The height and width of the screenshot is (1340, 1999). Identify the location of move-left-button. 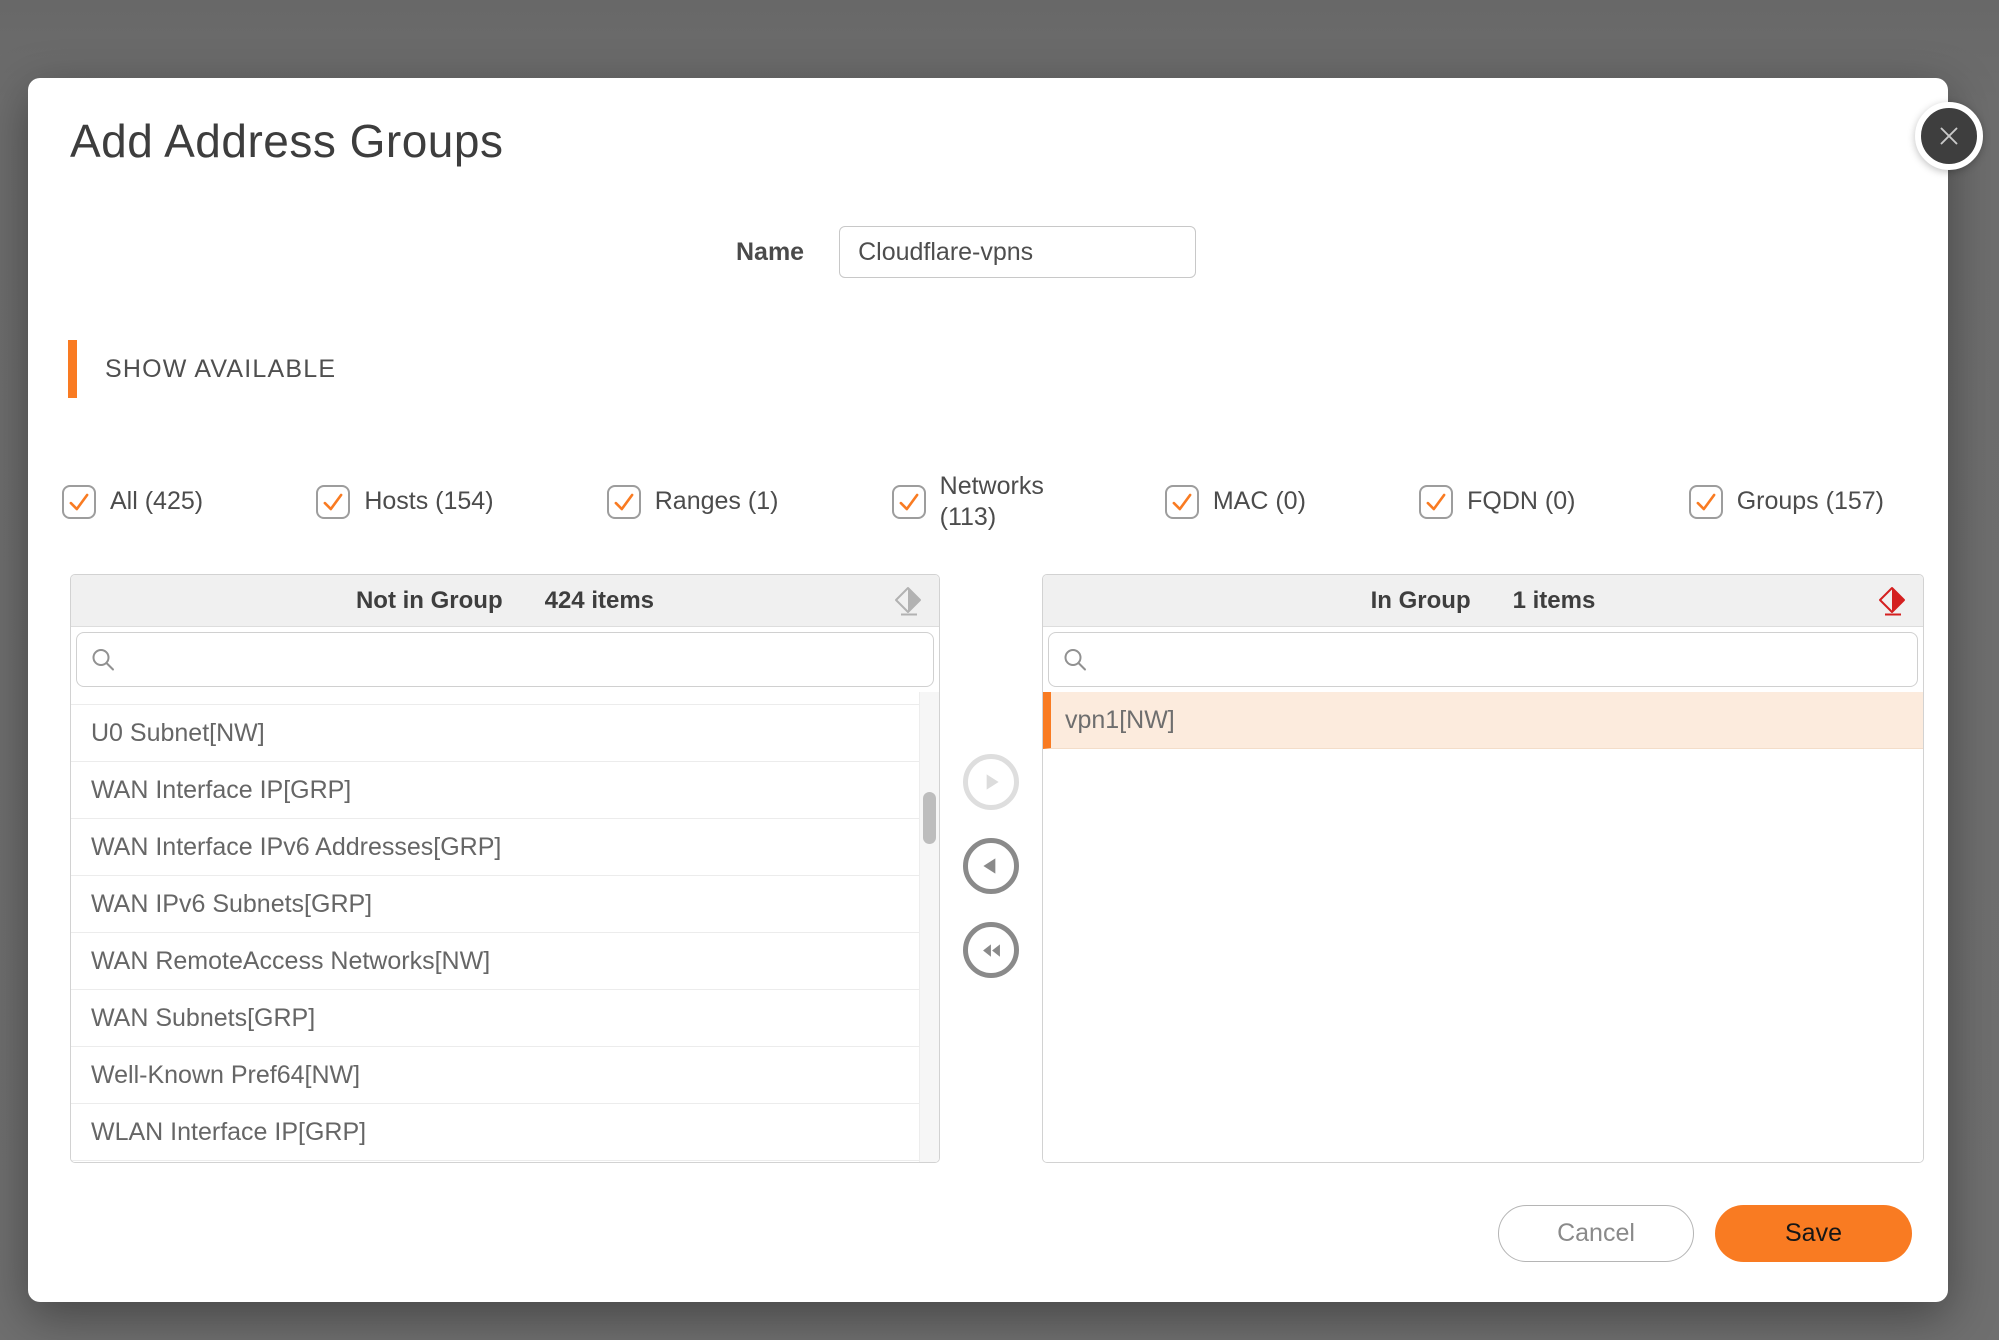
(991, 866).